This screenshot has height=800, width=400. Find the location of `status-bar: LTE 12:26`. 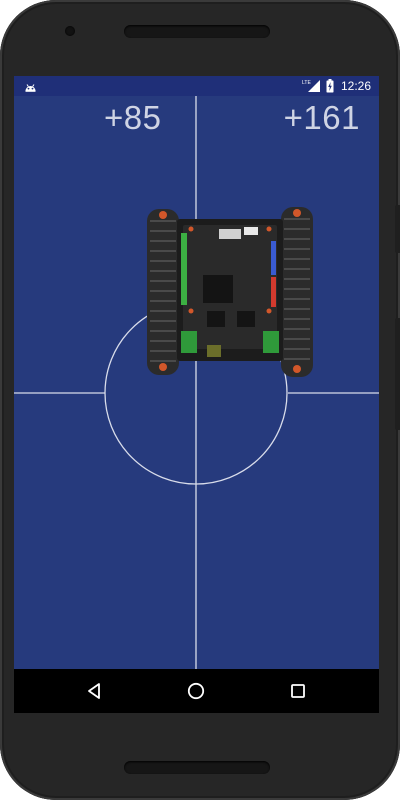

status-bar: LTE 12:26 is located at coordinates (196, 86).